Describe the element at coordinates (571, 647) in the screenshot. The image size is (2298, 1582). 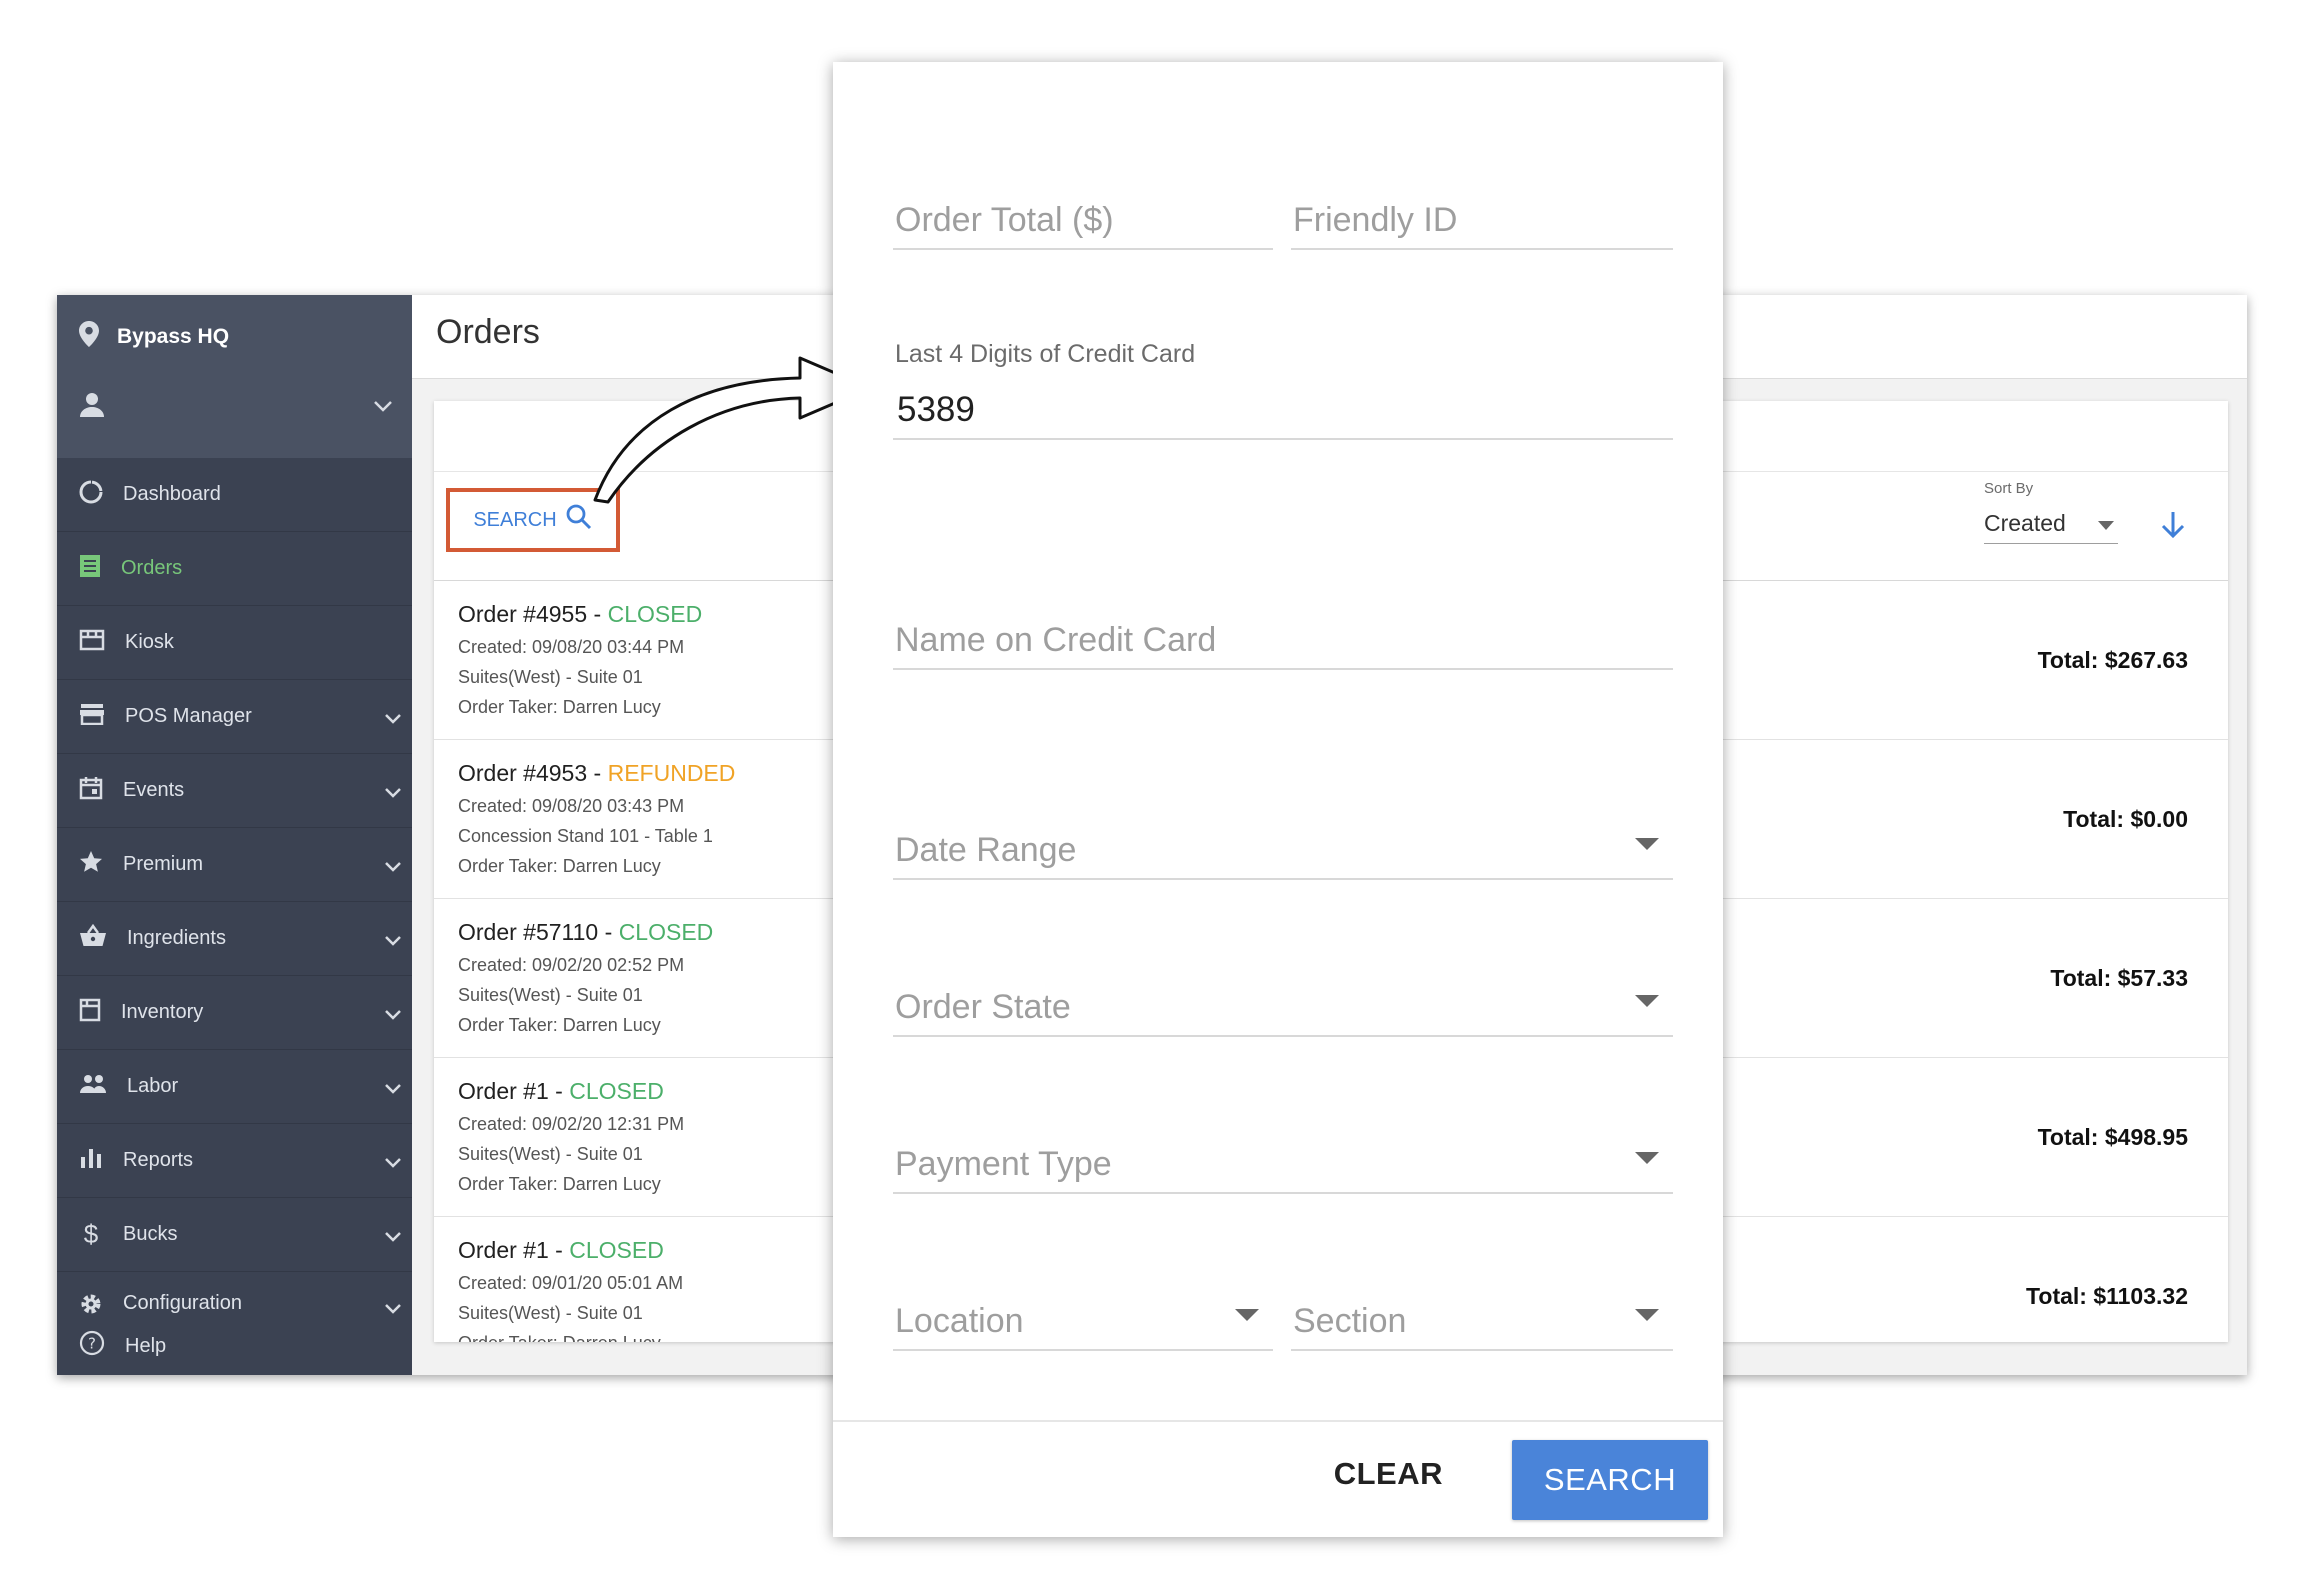
I see `order-created: Created: 09/08/20 03:44 PM` at that location.